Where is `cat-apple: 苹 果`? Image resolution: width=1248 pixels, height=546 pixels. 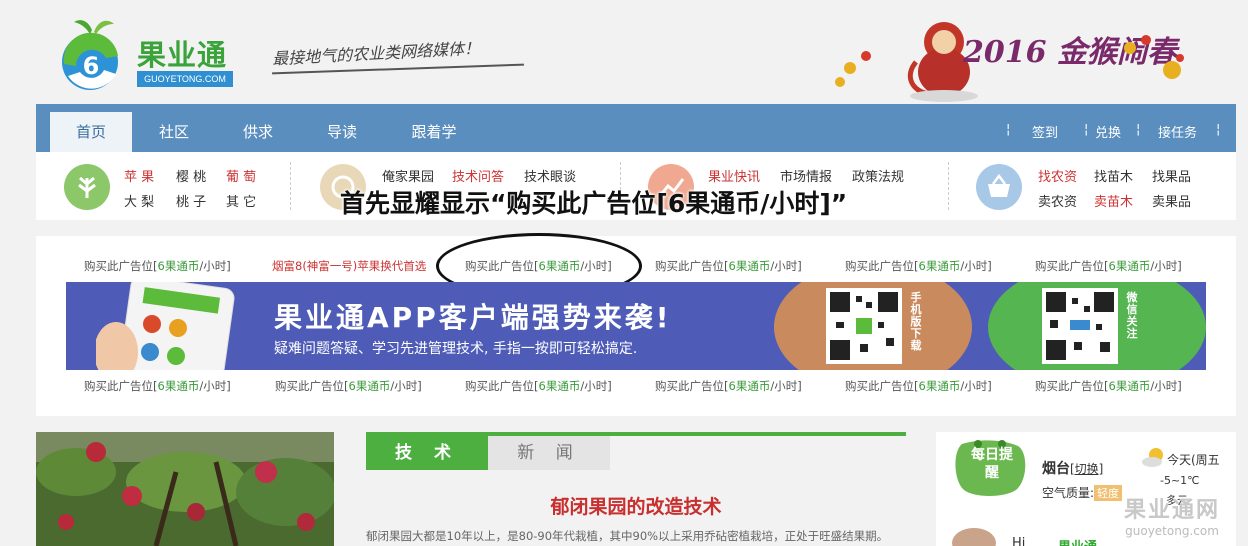 cat-apple: 苹 果 is located at coordinates (139, 175).